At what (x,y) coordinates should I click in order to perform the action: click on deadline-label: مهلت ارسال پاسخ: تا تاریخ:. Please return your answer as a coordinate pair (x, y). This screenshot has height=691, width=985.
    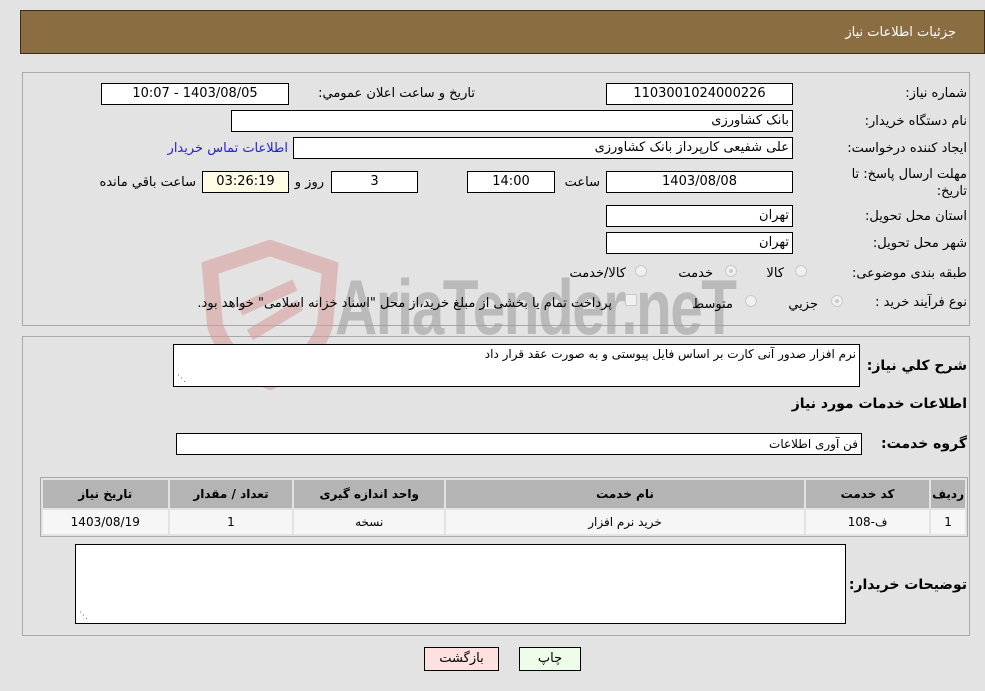
    Looking at the image, I should click on (909, 183).